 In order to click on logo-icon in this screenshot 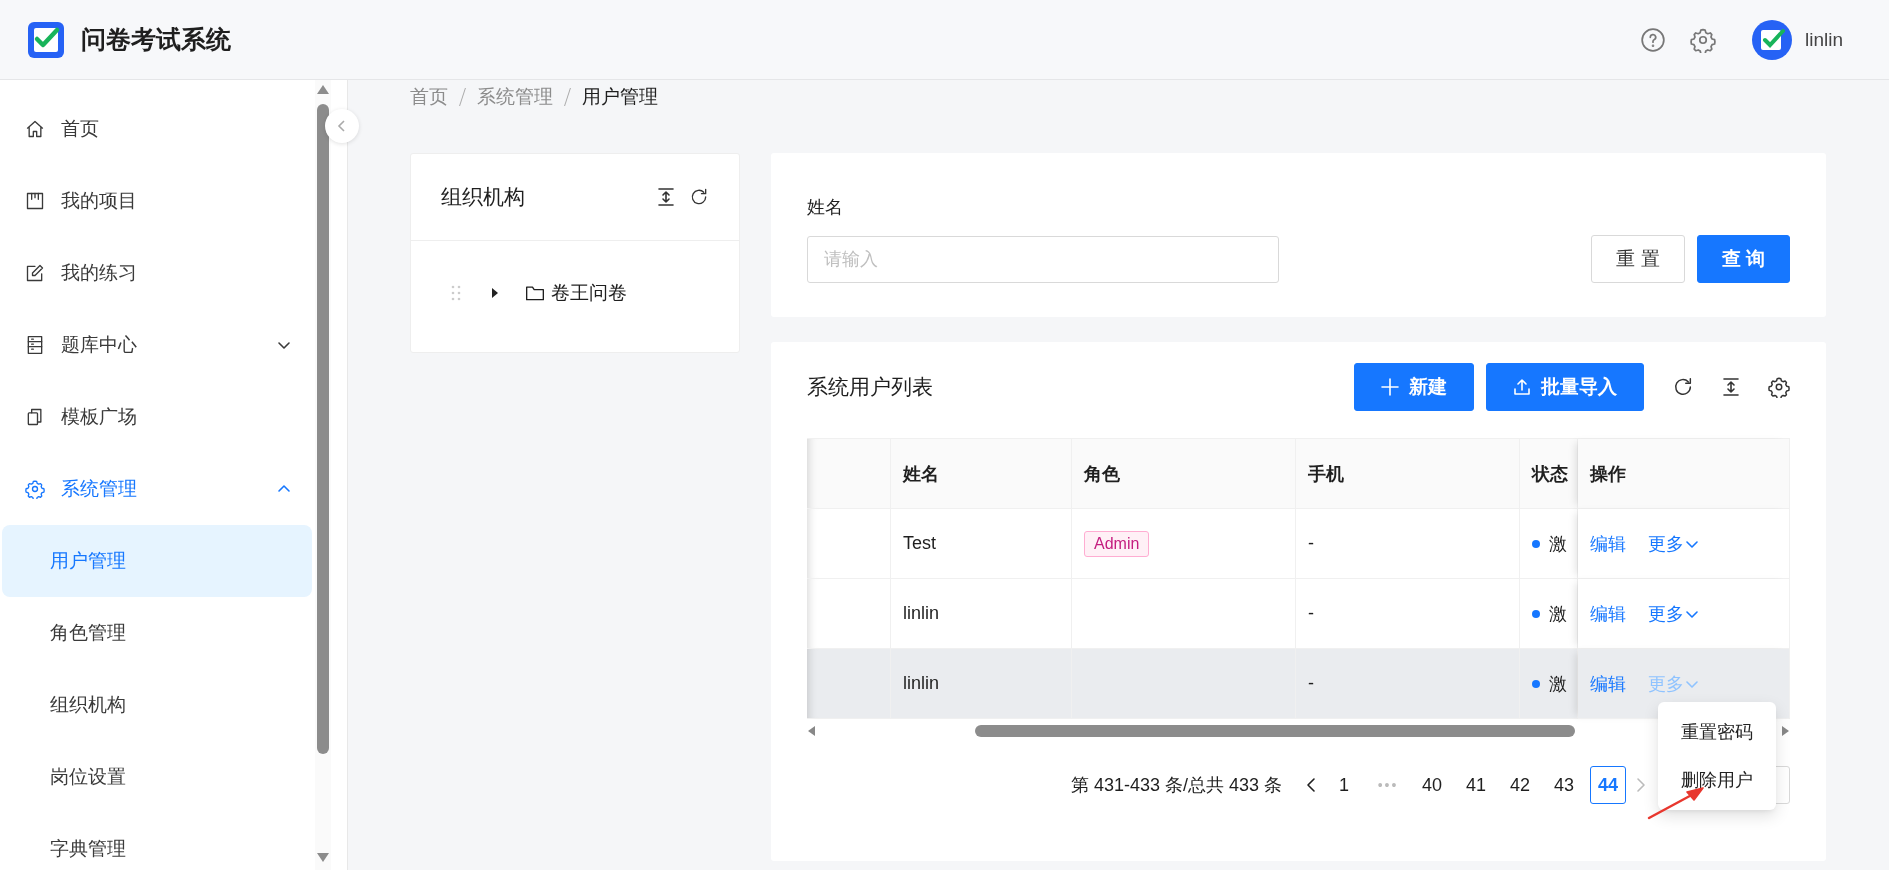, I will do `click(46, 39)`.